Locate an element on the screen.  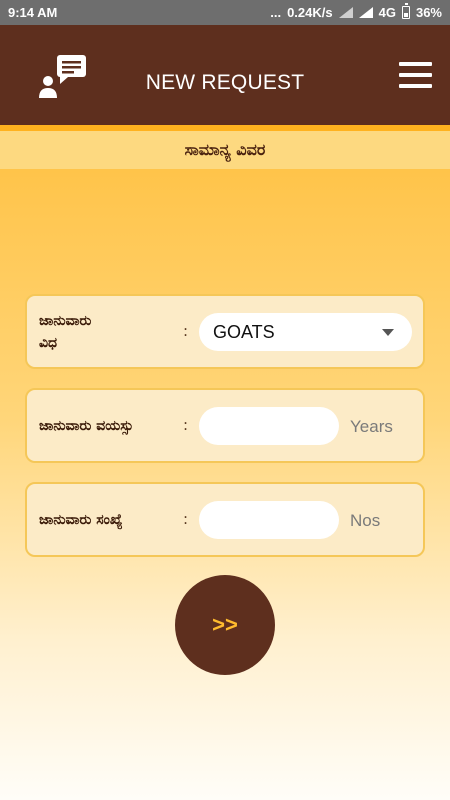
hamburger-menu-icon is located at coordinates (416, 76).